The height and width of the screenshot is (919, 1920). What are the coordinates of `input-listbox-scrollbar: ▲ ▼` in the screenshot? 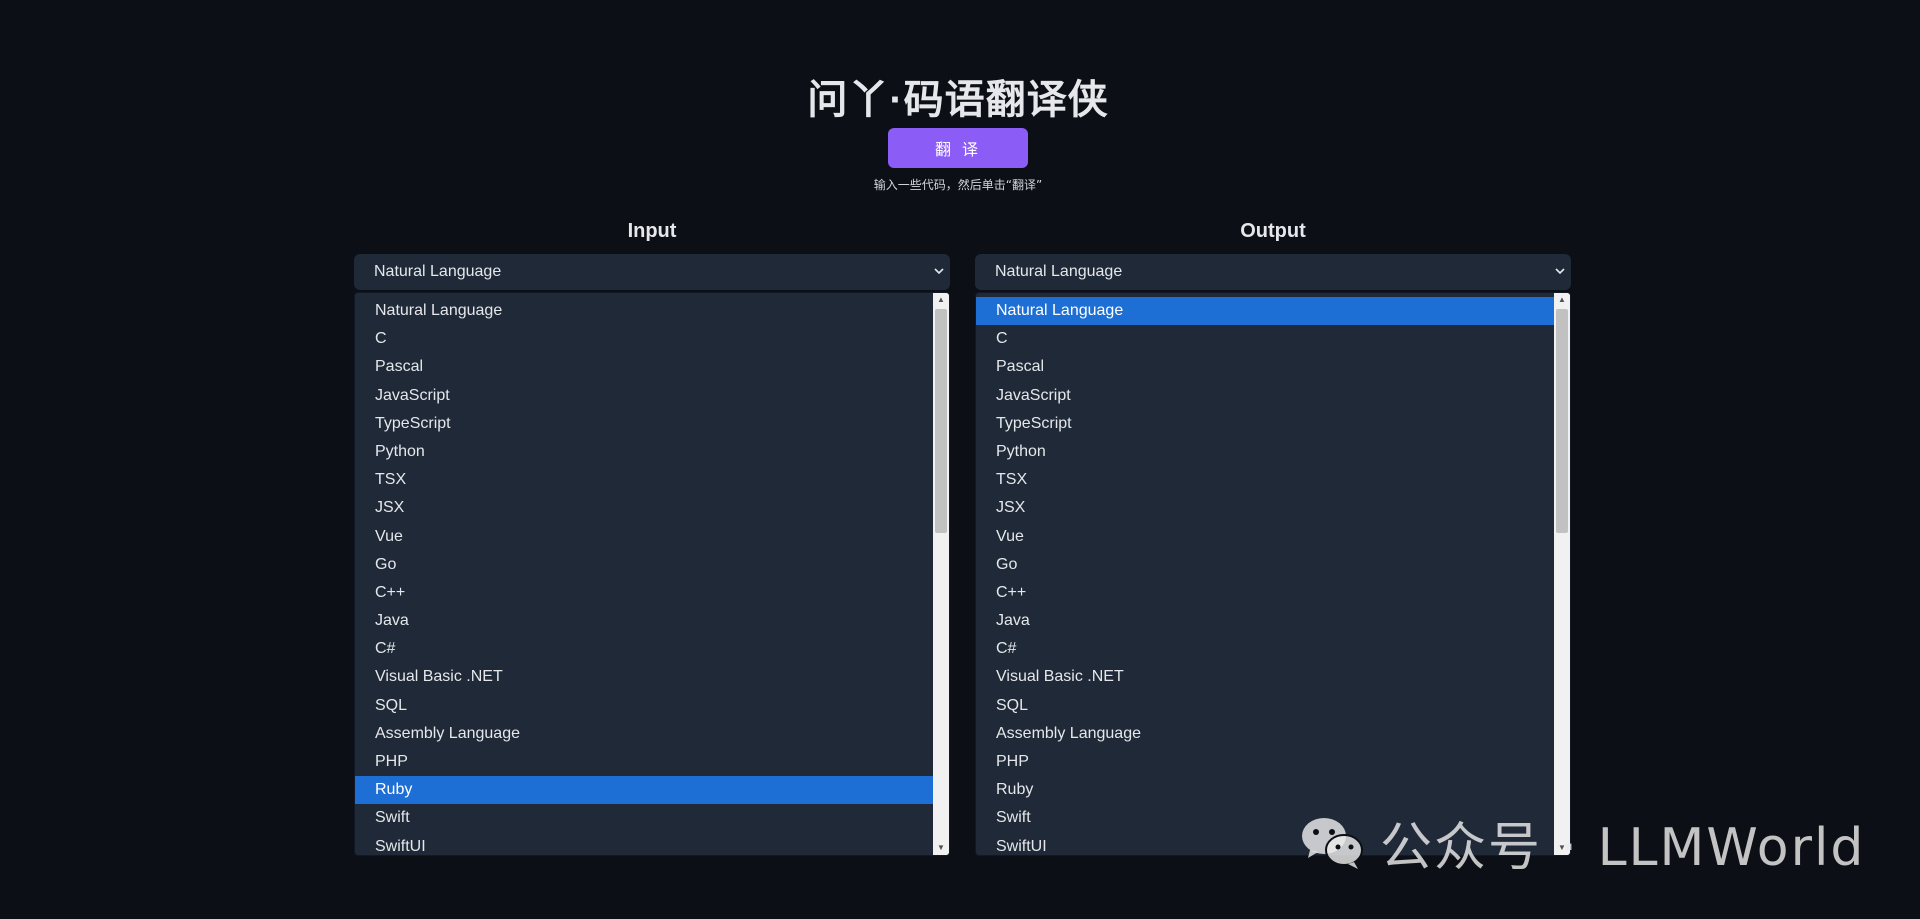 It's located at (941, 574).